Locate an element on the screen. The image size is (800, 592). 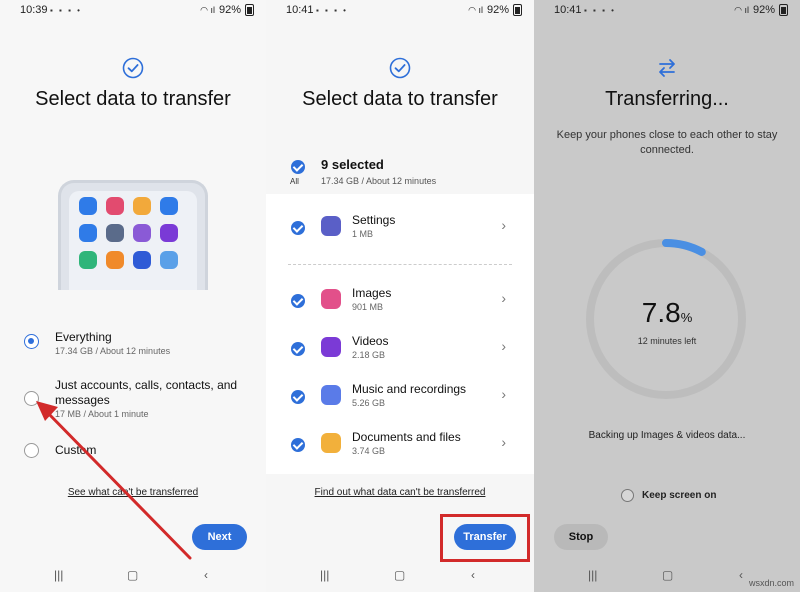
item-label: Videos is located at coordinates (370, 341).